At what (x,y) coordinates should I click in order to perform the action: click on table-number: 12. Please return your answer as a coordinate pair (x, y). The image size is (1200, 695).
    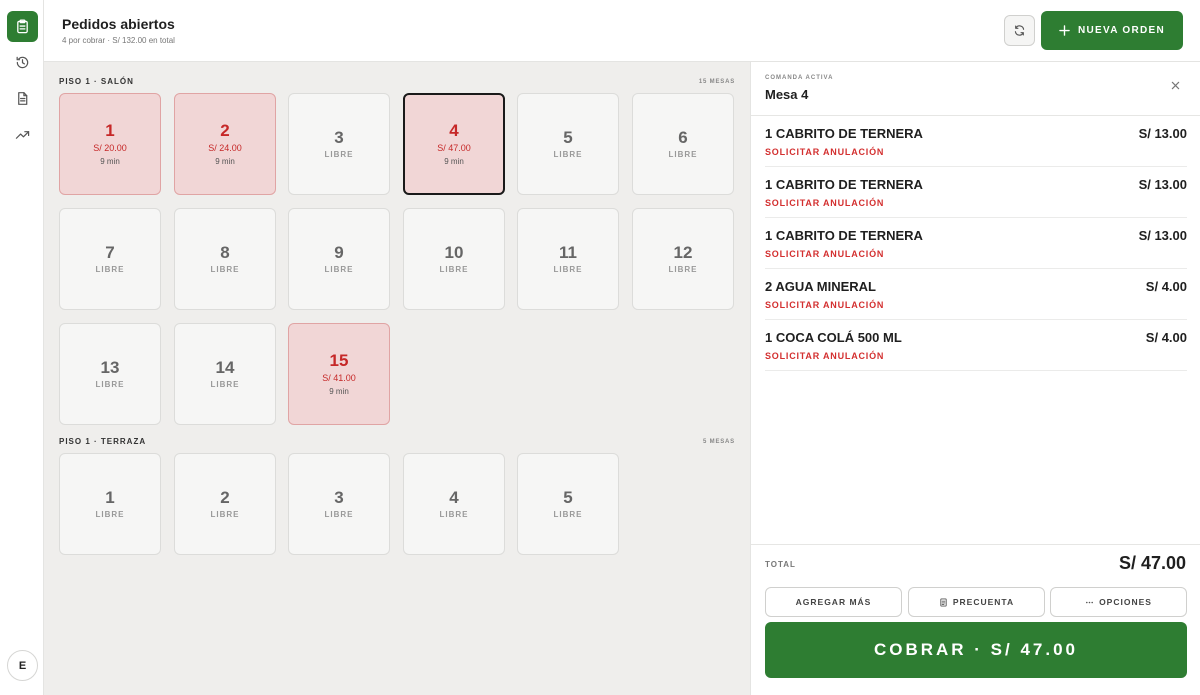
    Looking at the image, I should click on (683, 252).